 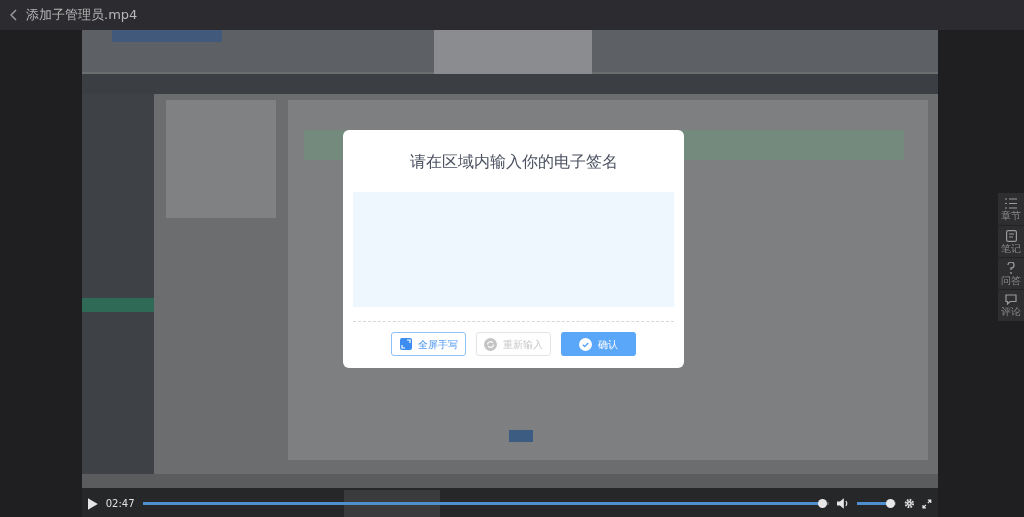 I want to click on dialog-title: 请在区域内输入你的电子签名, so click(x=513, y=162).